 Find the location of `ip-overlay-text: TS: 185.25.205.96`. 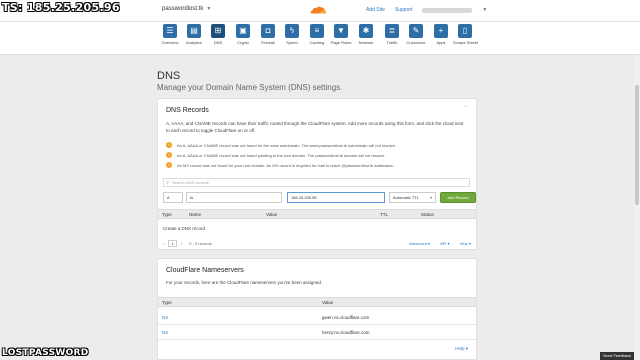

ip-overlay-text: TS: 185.25.205.96 is located at coordinates (61, 7).